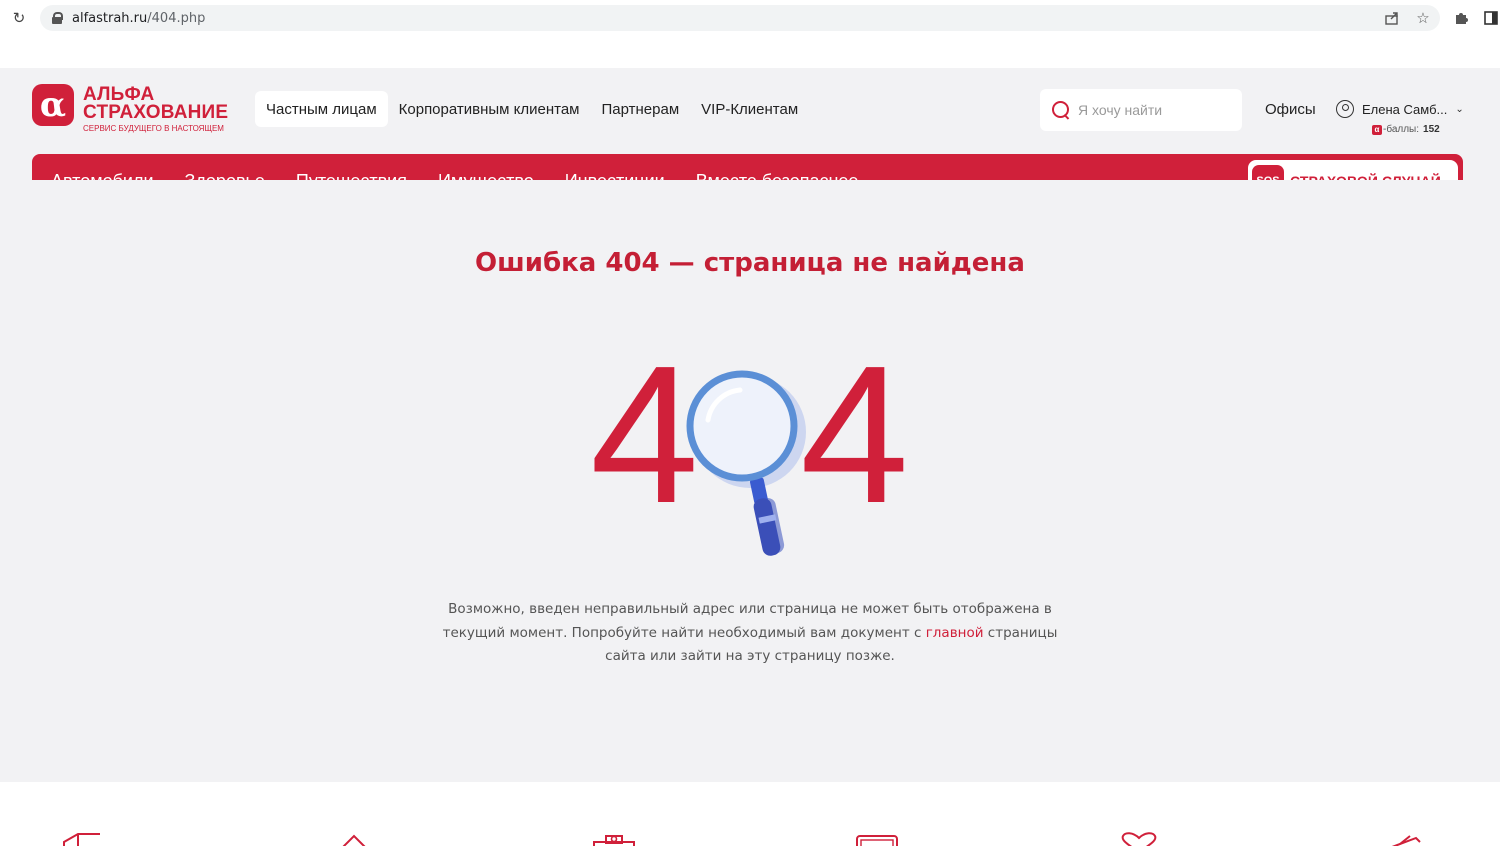  Describe the element at coordinates (1290, 109) in the screenshot. I see `offices-link: Офисы` at that location.